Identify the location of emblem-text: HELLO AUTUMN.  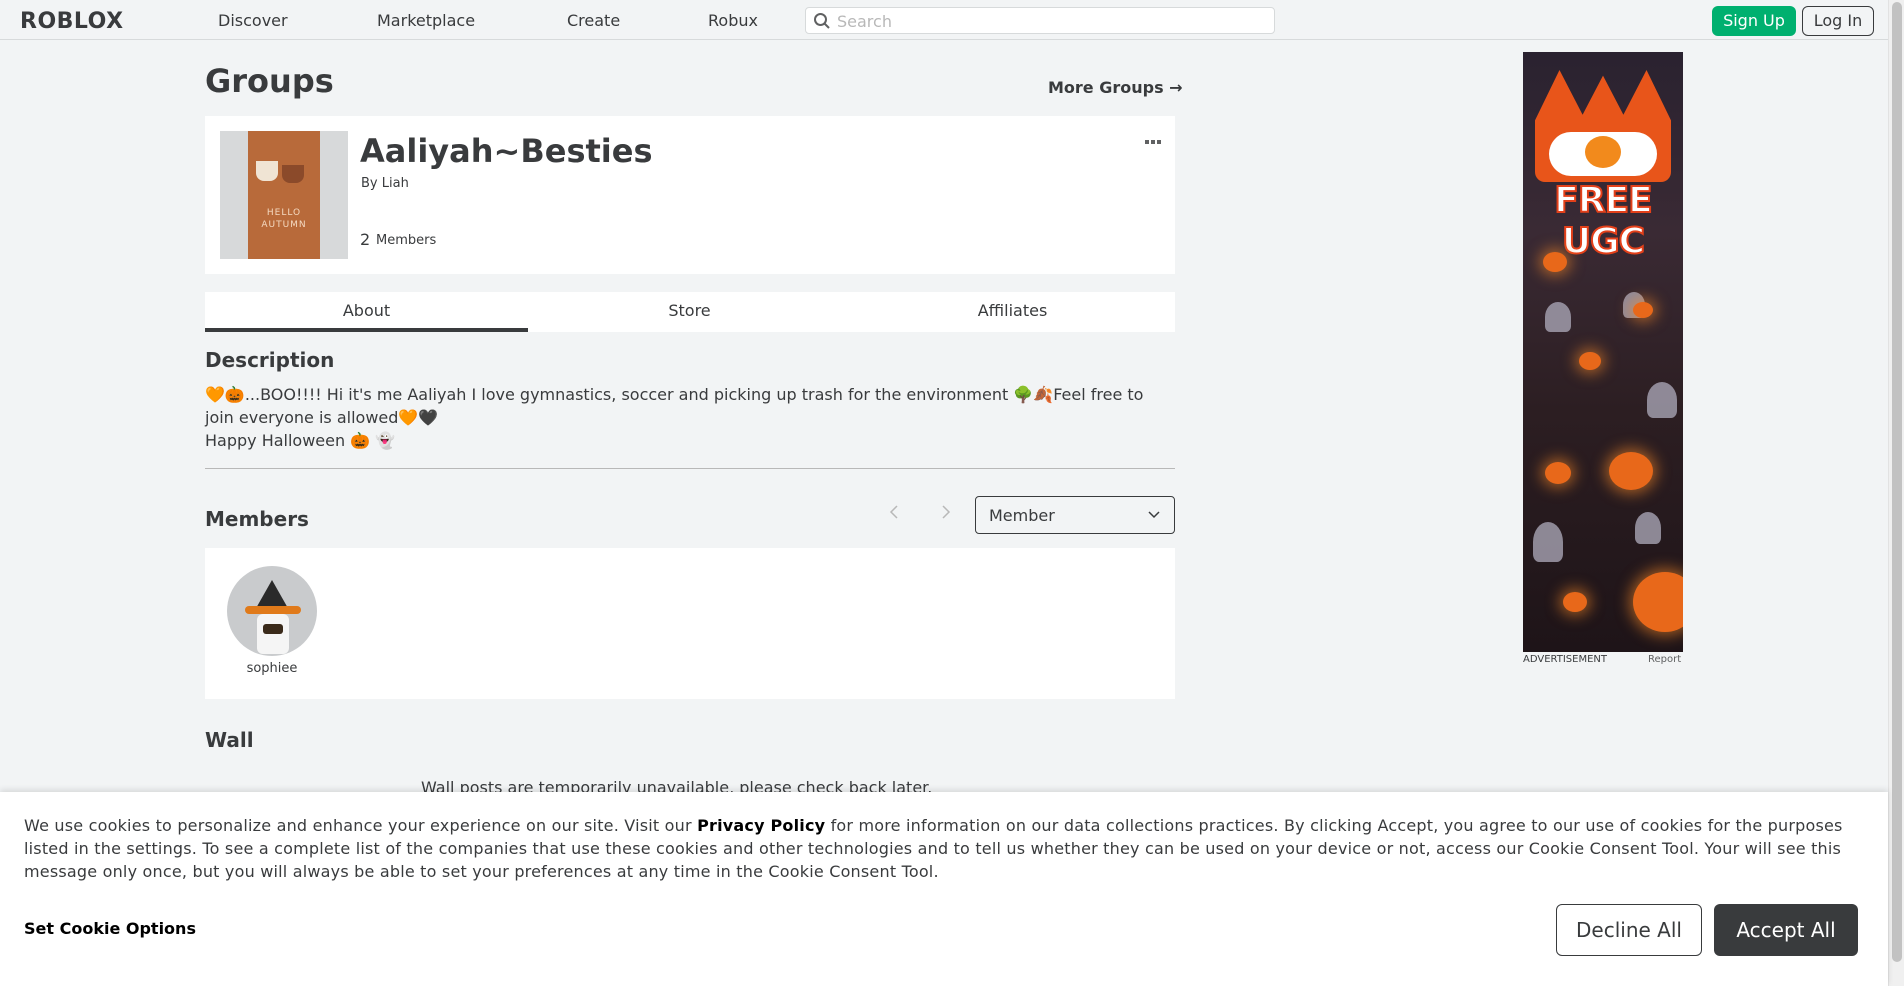
(284, 219).